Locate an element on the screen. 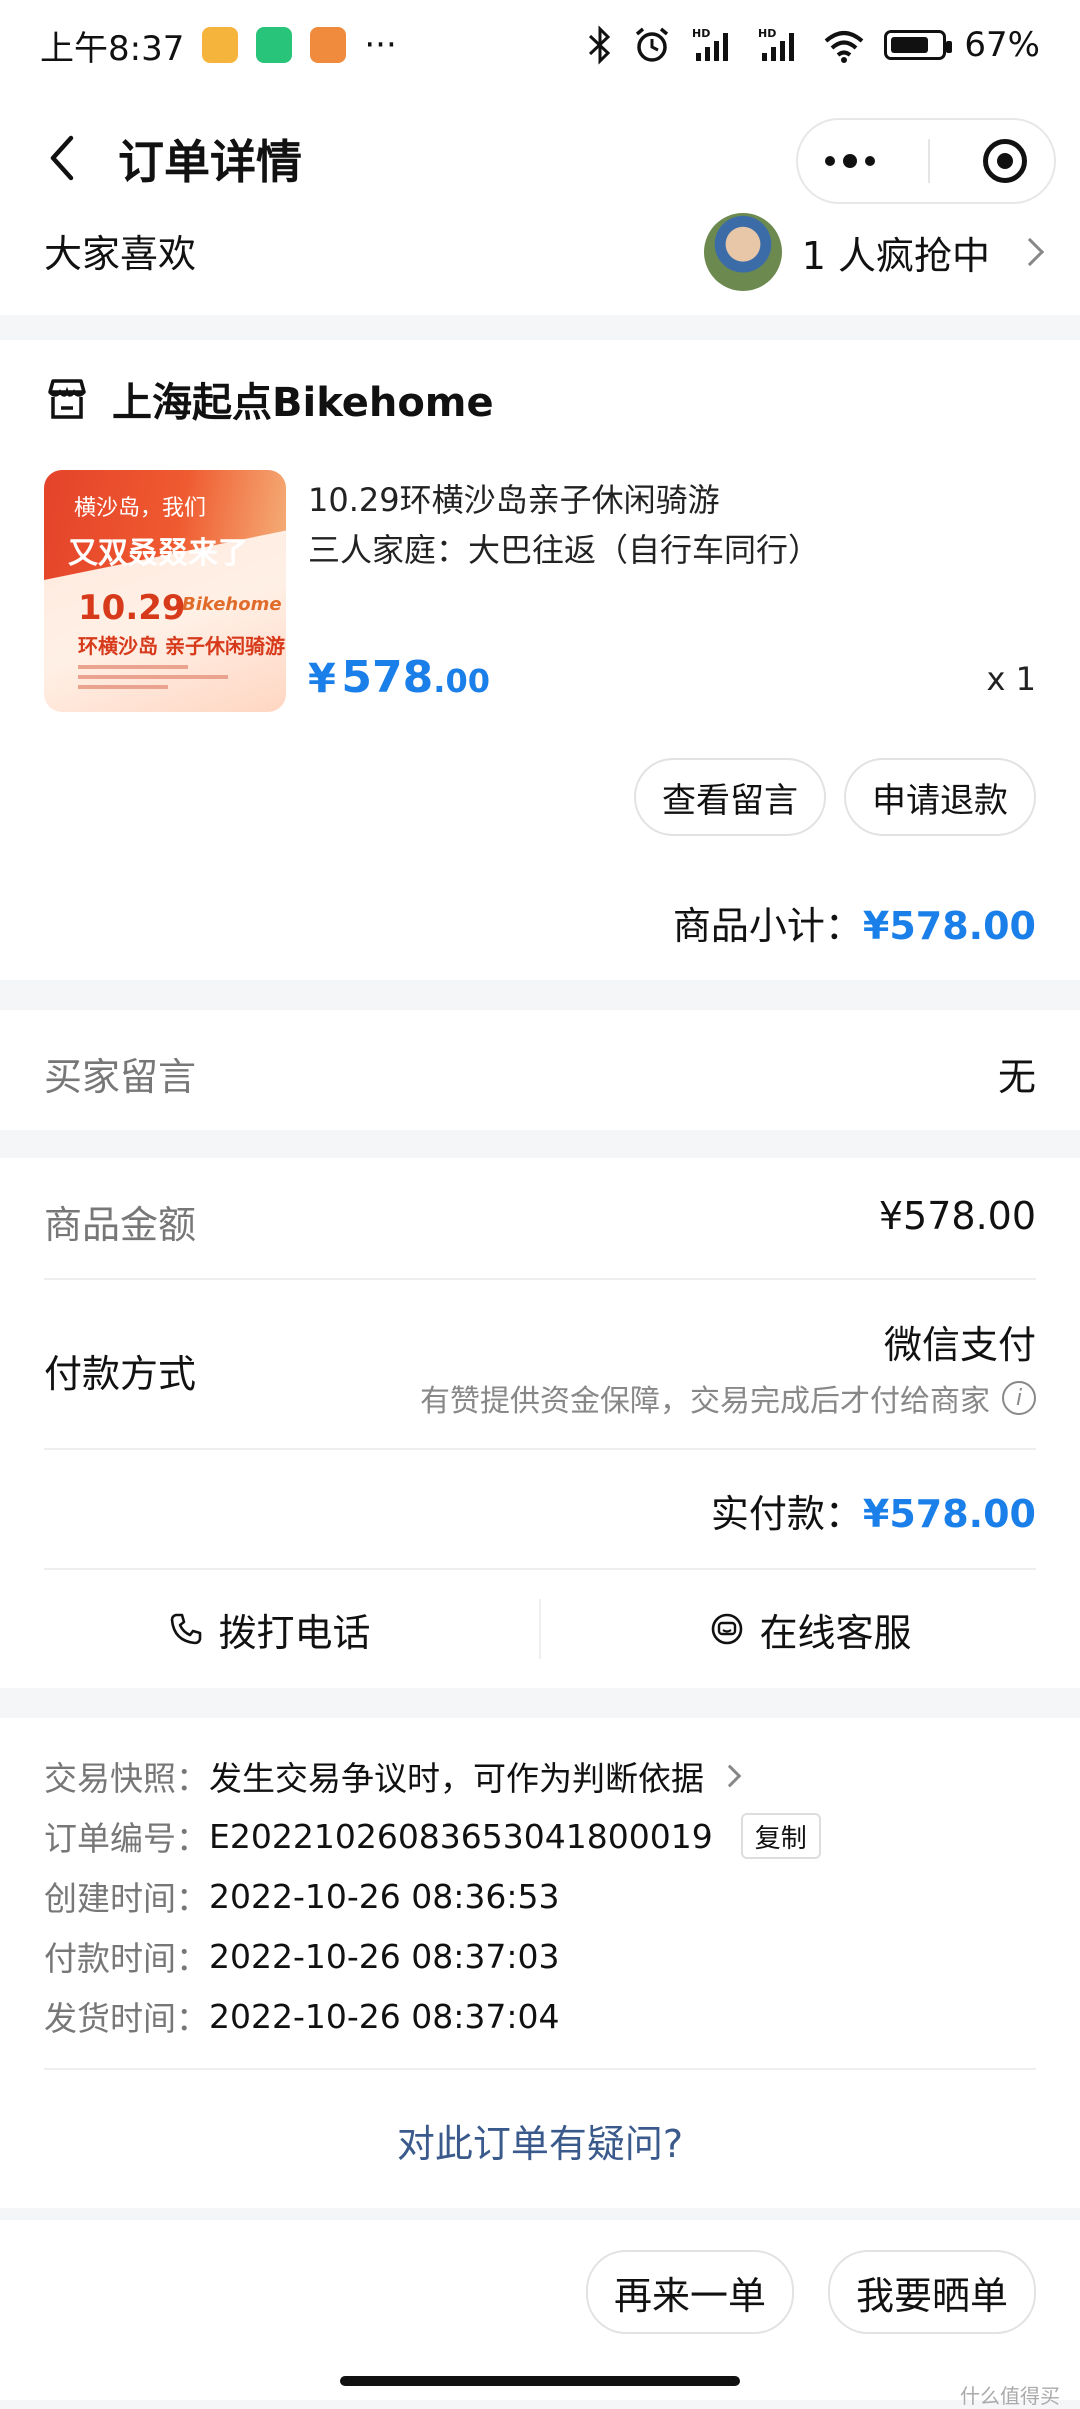 The image size is (1080, 2409). view-note-button: 查看留言 is located at coordinates (730, 797).